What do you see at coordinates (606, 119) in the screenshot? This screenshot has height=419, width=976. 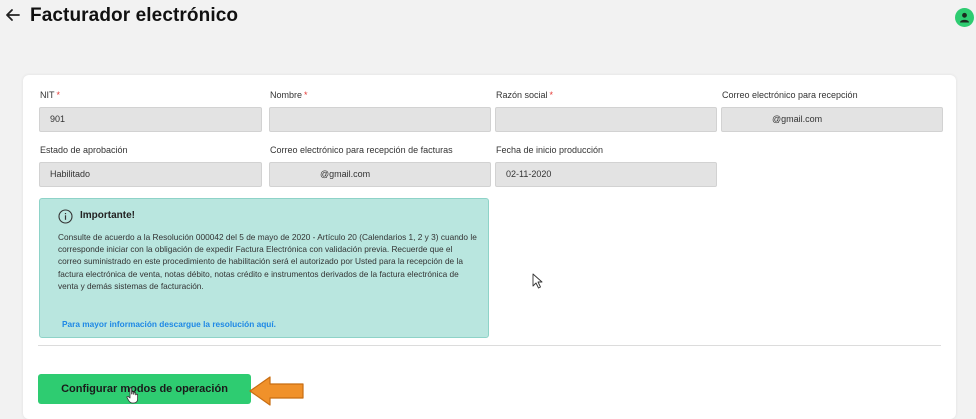 I see `razon-social-field` at bounding box center [606, 119].